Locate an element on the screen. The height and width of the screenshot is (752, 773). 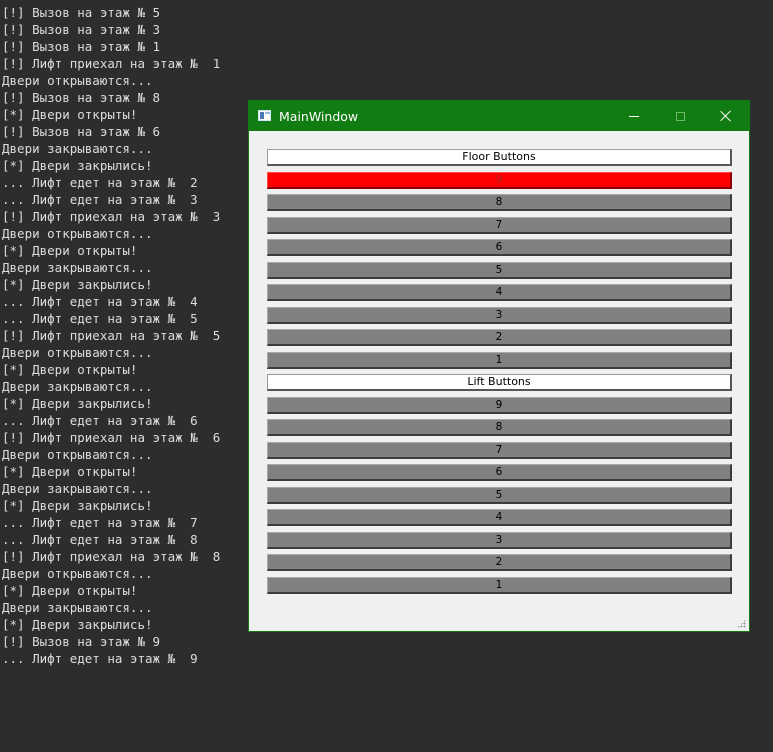
maximize-button is located at coordinates (680, 116).